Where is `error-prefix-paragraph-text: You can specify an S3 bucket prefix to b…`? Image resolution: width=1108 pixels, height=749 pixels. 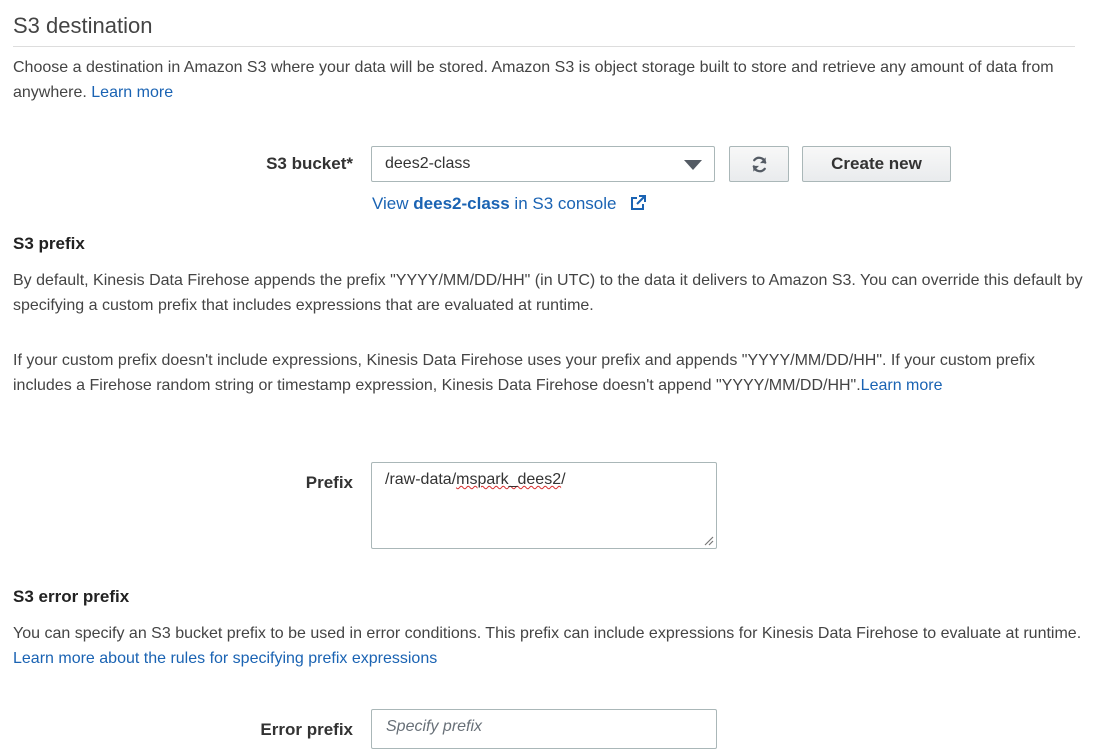
error-prefix-paragraph-text: You can specify an S3 bucket prefix to b… is located at coordinates (547, 633).